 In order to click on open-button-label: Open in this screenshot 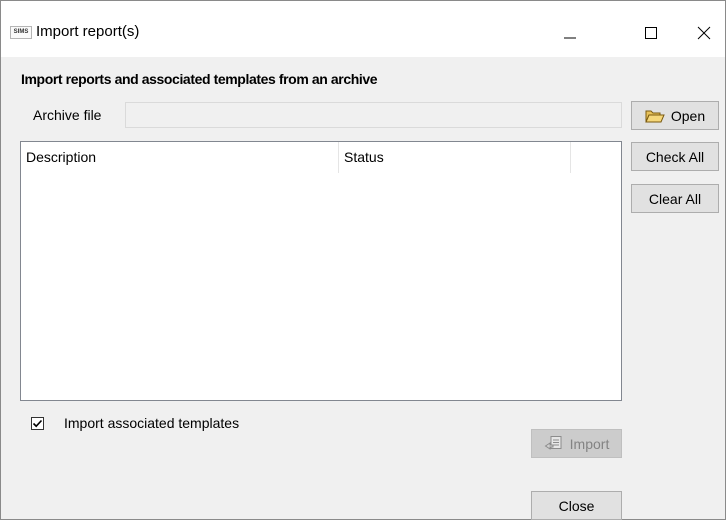, I will do `click(688, 115)`.